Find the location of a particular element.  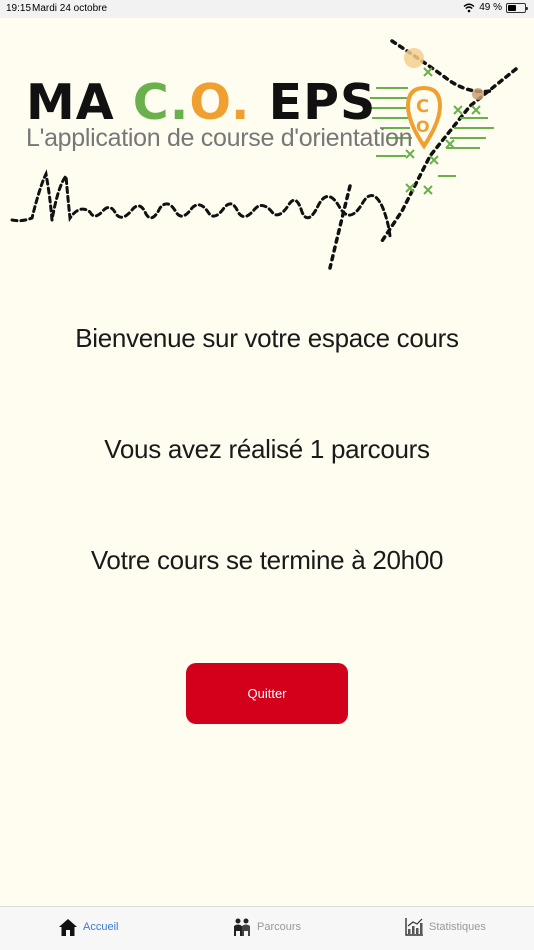

status-right: 49 % is located at coordinates (495, 7).